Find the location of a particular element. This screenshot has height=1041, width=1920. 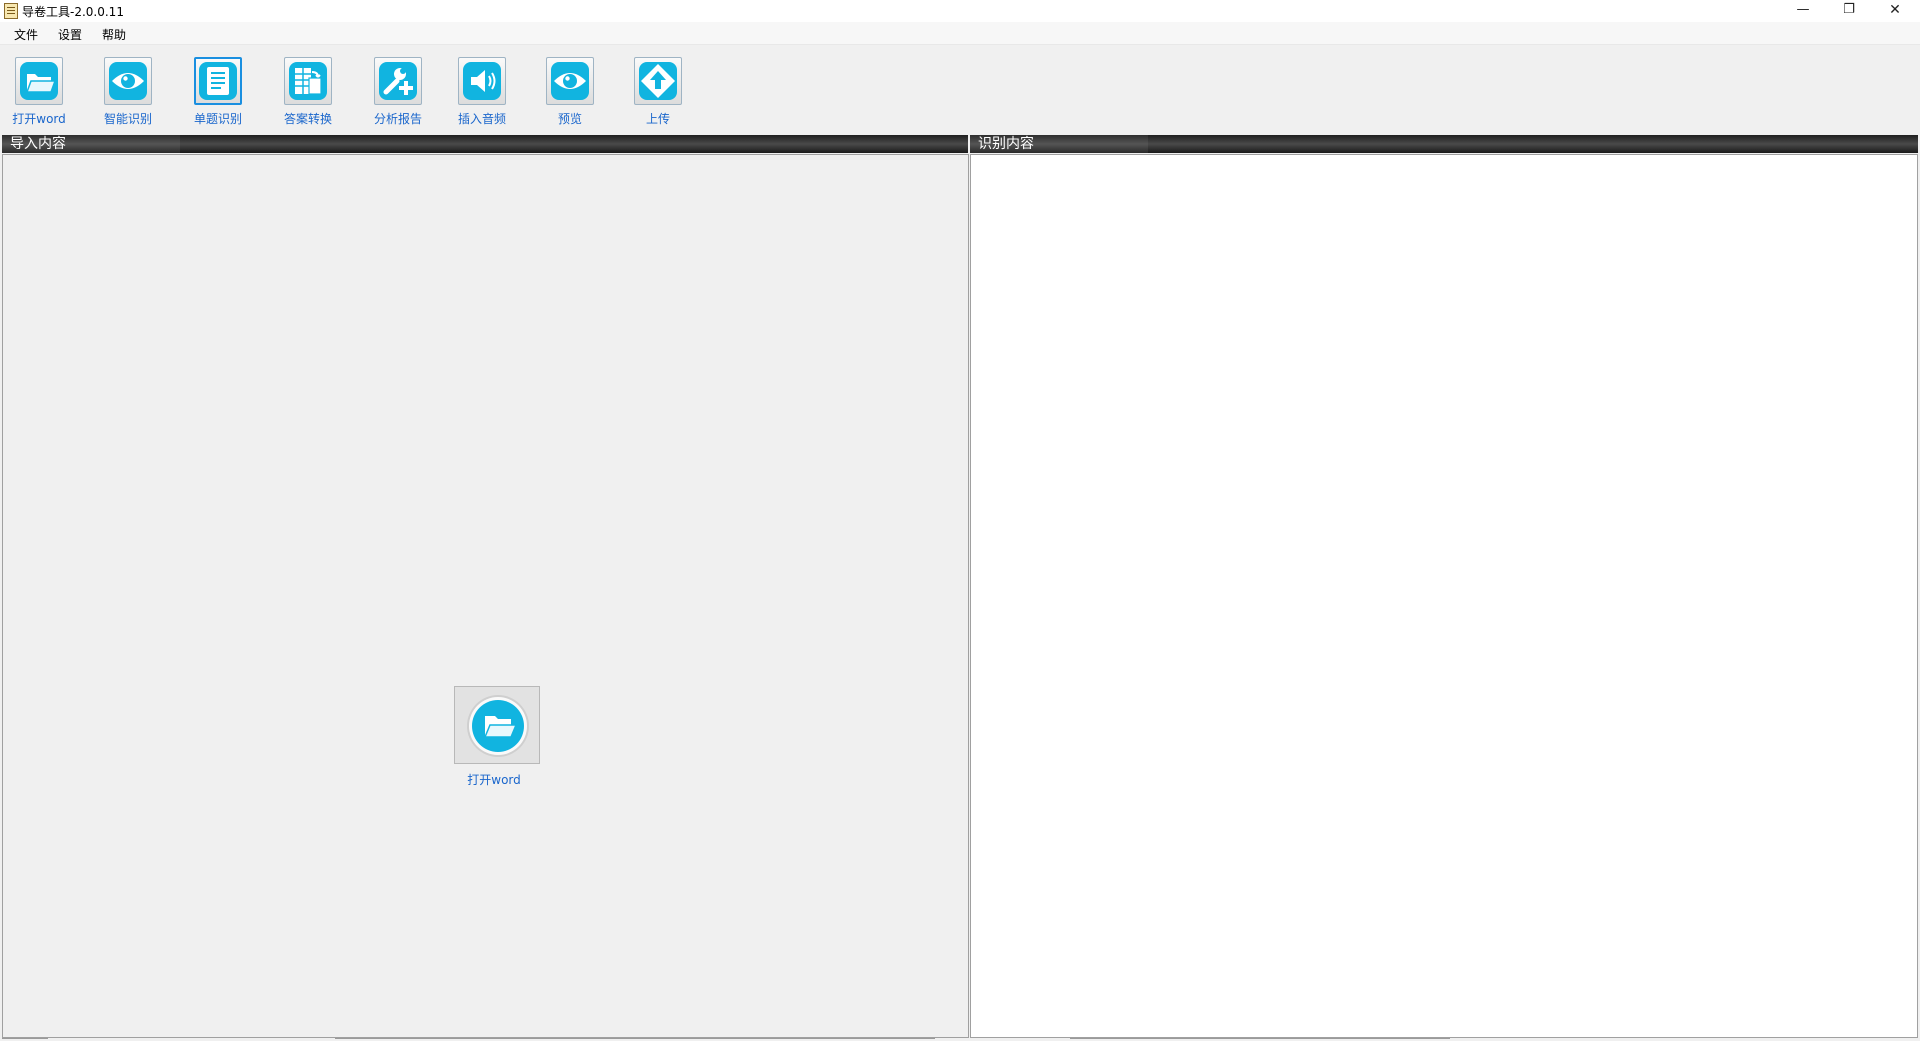

insert-audio-button: 插入音频 is located at coordinates (482, 94).